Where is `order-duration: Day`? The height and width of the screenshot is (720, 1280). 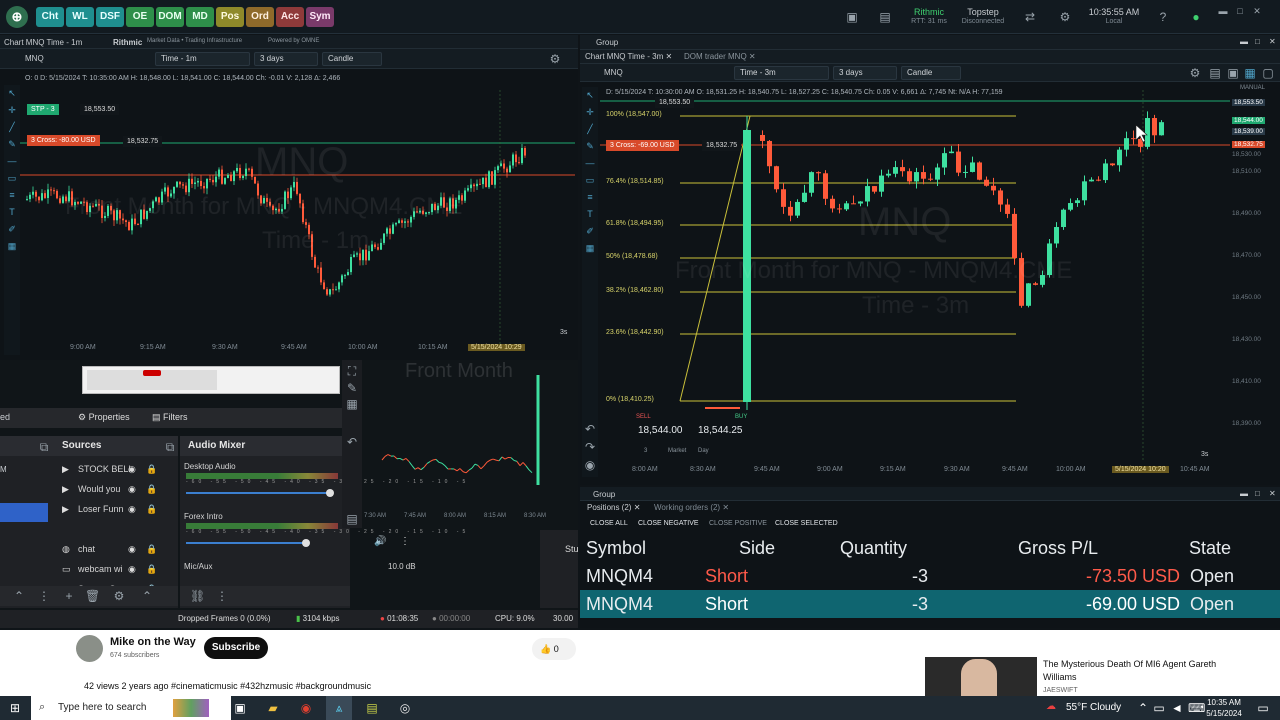
order-duration: Day is located at coordinates (703, 451).